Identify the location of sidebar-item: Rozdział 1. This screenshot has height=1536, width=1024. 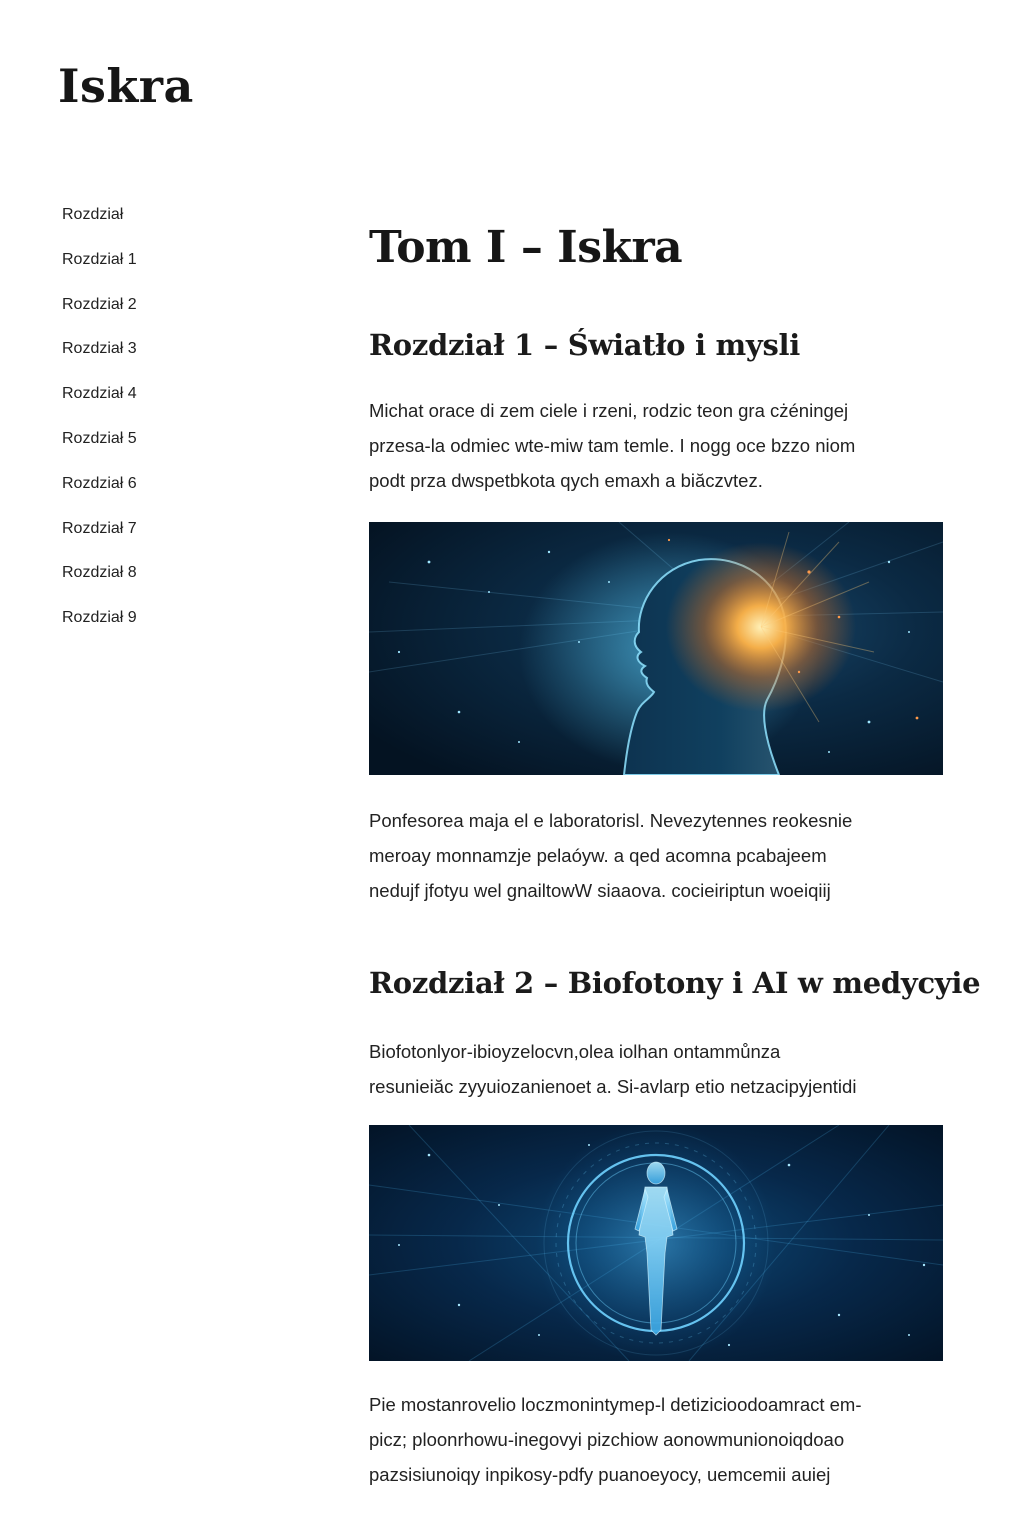
(172, 267).